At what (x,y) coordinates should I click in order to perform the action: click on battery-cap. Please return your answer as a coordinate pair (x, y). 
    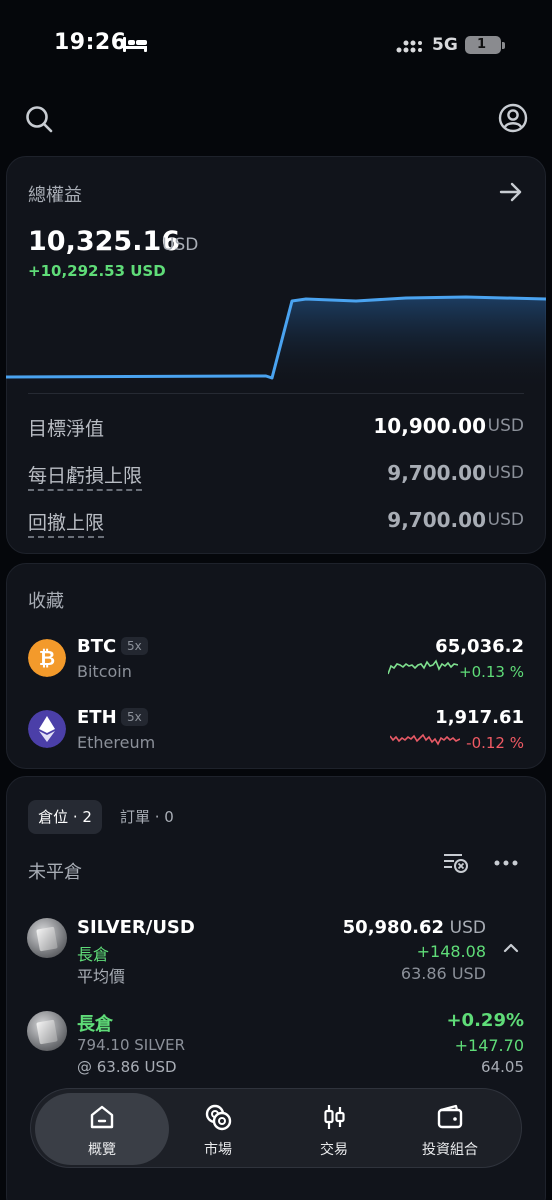
    Looking at the image, I should click on (503, 45).